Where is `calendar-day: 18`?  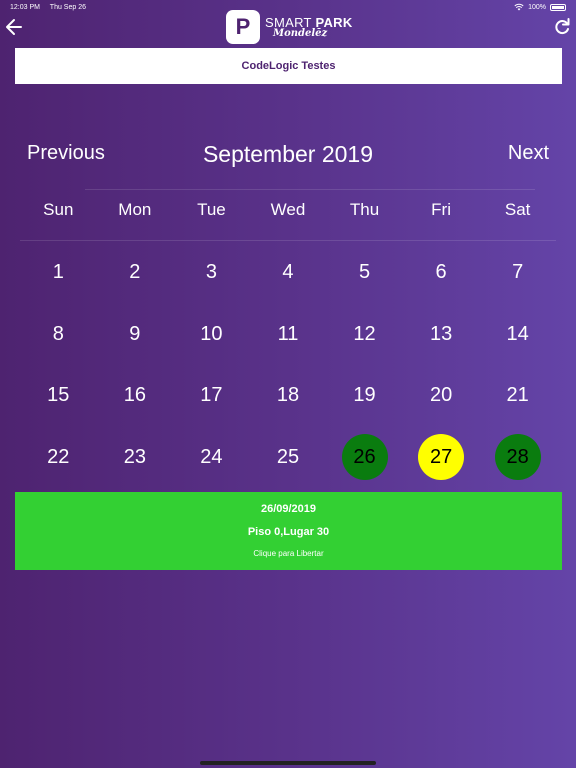 calendar-day: 18 is located at coordinates (288, 396).